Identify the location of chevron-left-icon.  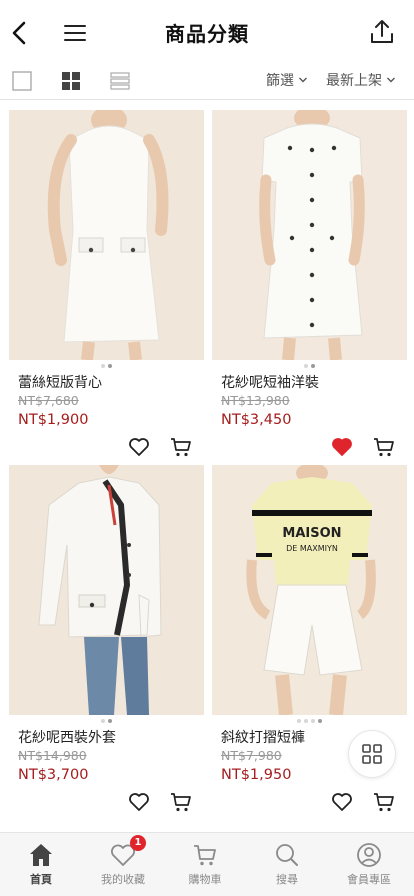
(19, 33).